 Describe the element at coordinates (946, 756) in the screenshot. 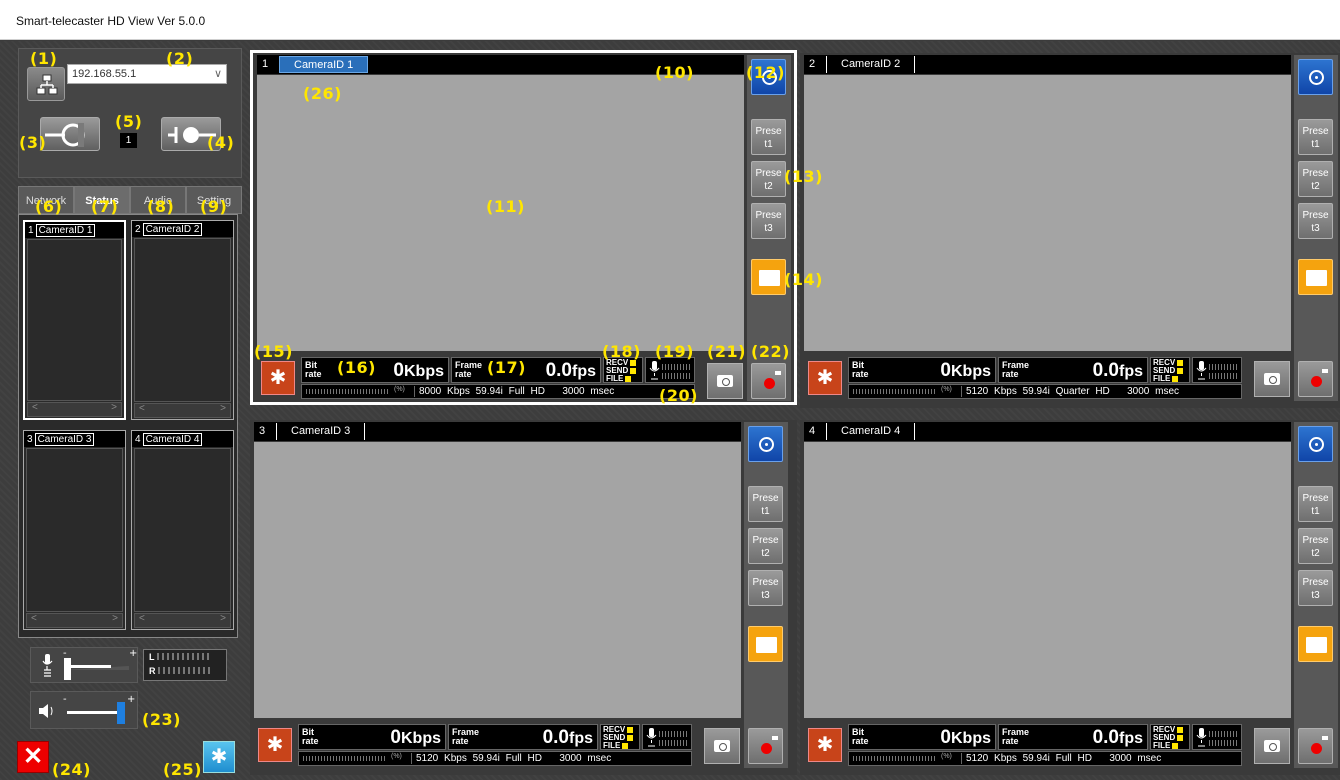

I see `percent-label: (%)` at that location.